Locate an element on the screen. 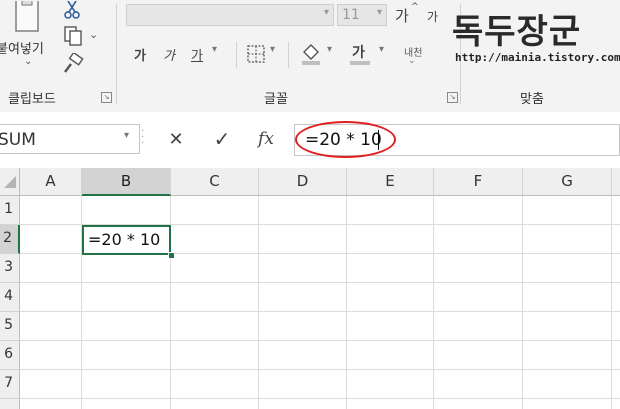 This screenshot has width=620, height=409. fill-color-icon is located at coordinates (311, 54).